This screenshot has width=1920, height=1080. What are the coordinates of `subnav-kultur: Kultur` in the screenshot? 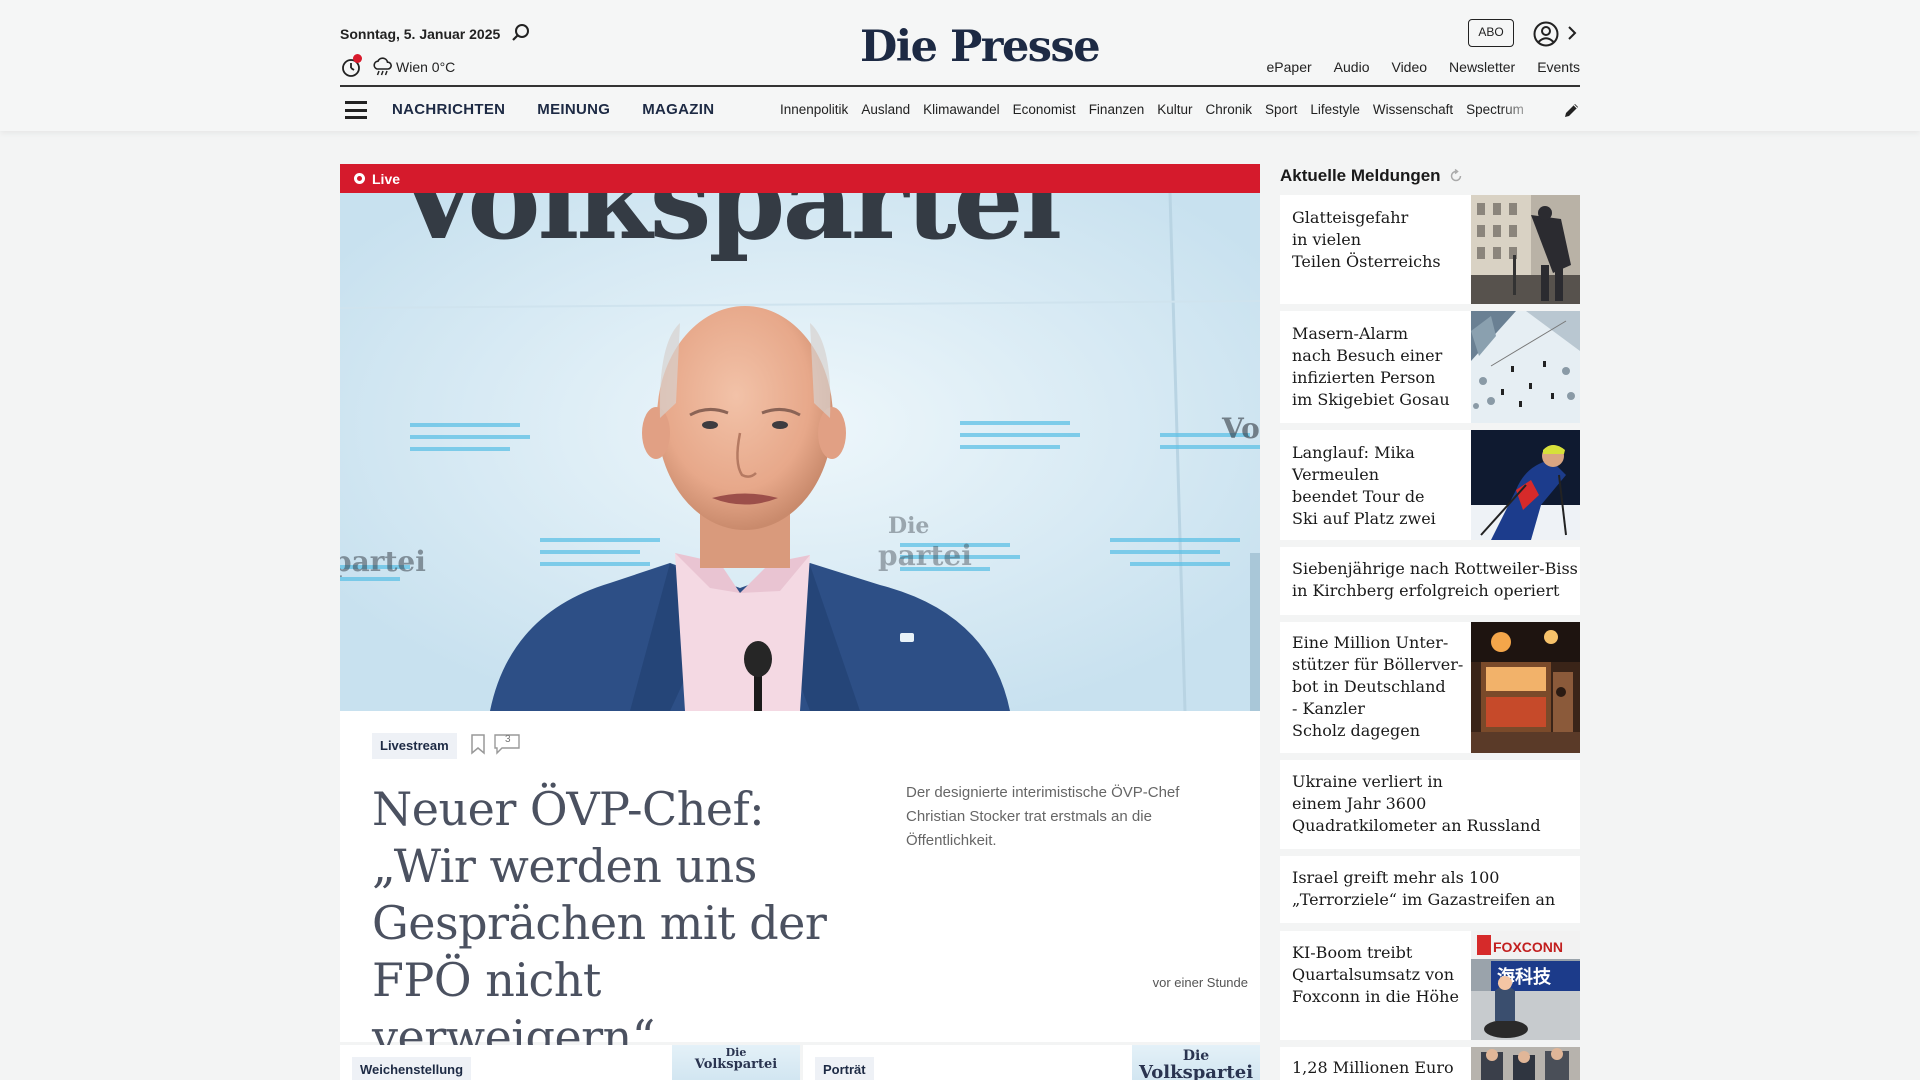 It's located at (1174, 109).